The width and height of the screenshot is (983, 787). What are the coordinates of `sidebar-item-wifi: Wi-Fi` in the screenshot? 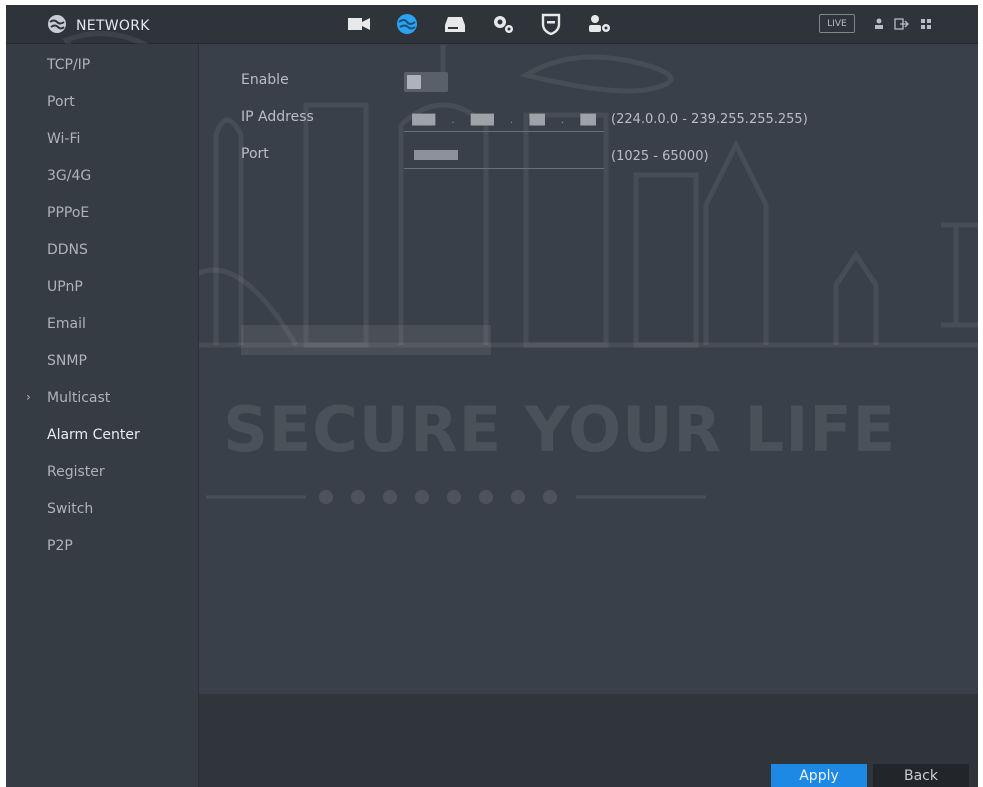 It's located at (63, 139).